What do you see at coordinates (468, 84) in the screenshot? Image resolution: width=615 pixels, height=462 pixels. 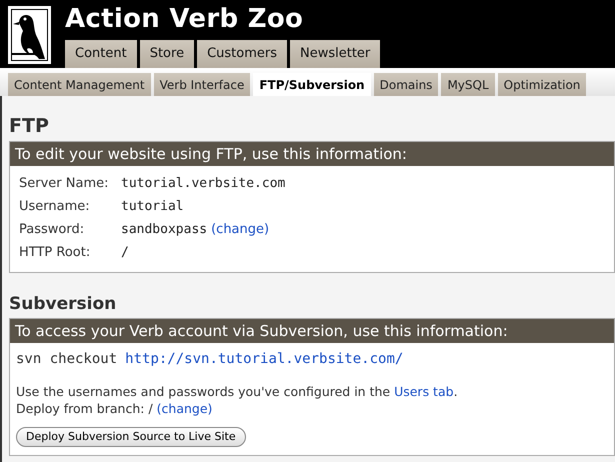 I see `sub-tab: MySQL` at bounding box center [468, 84].